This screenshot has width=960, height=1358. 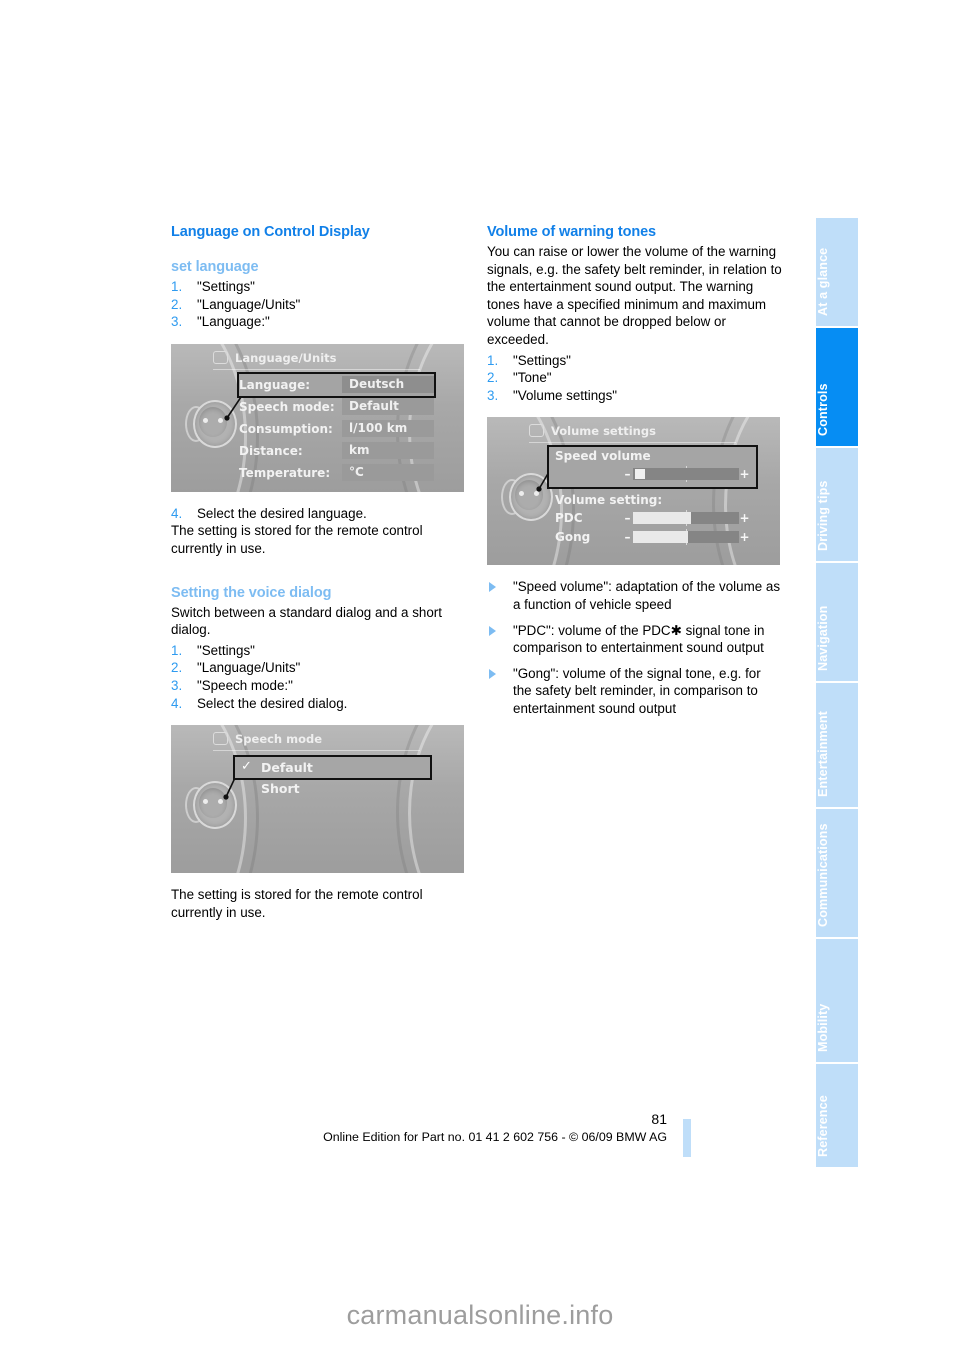 I want to click on step-4-select-language: 4. Select the desired language., so click(x=319, y=514).